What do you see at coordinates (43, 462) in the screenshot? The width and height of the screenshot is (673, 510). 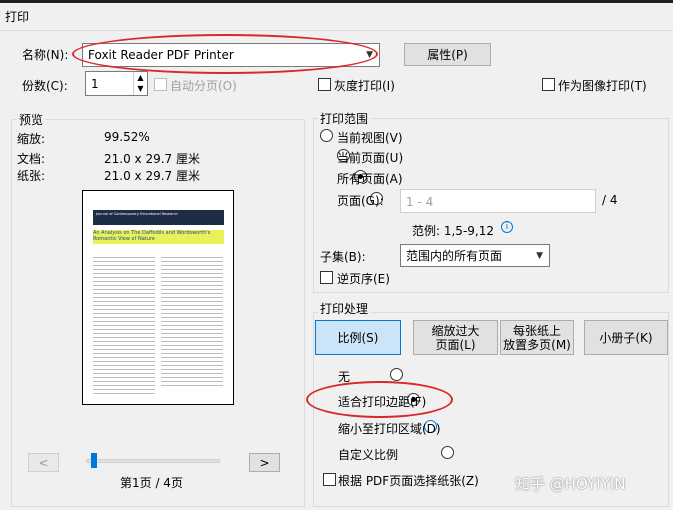 I see `prev-page-button: <` at bounding box center [43, 462].